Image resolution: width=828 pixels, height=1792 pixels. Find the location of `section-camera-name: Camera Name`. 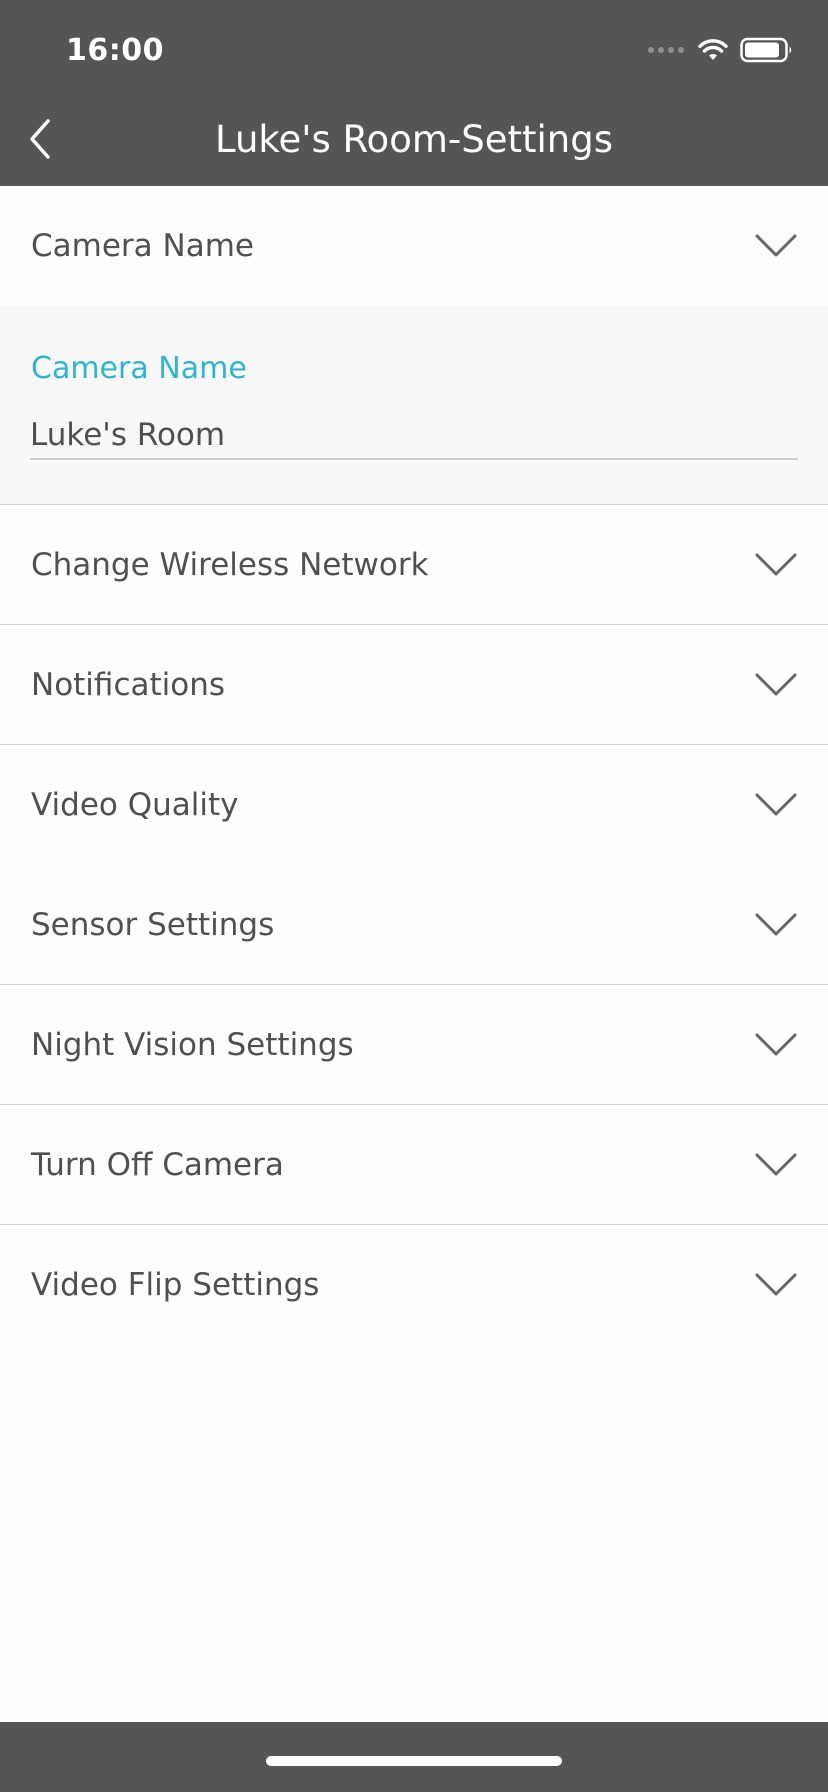

section-camera-name: Camera Name is located at coordinates (414, 246).